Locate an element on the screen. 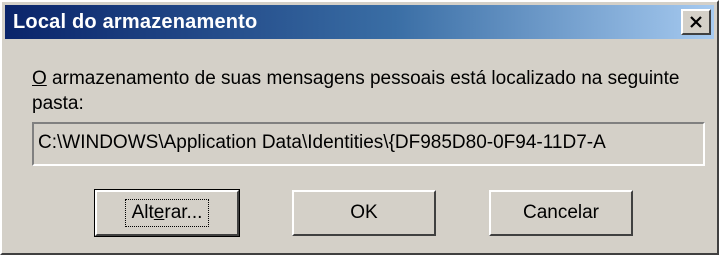 The image size is (719, 255). close-button is located at coordinates (696, 22).